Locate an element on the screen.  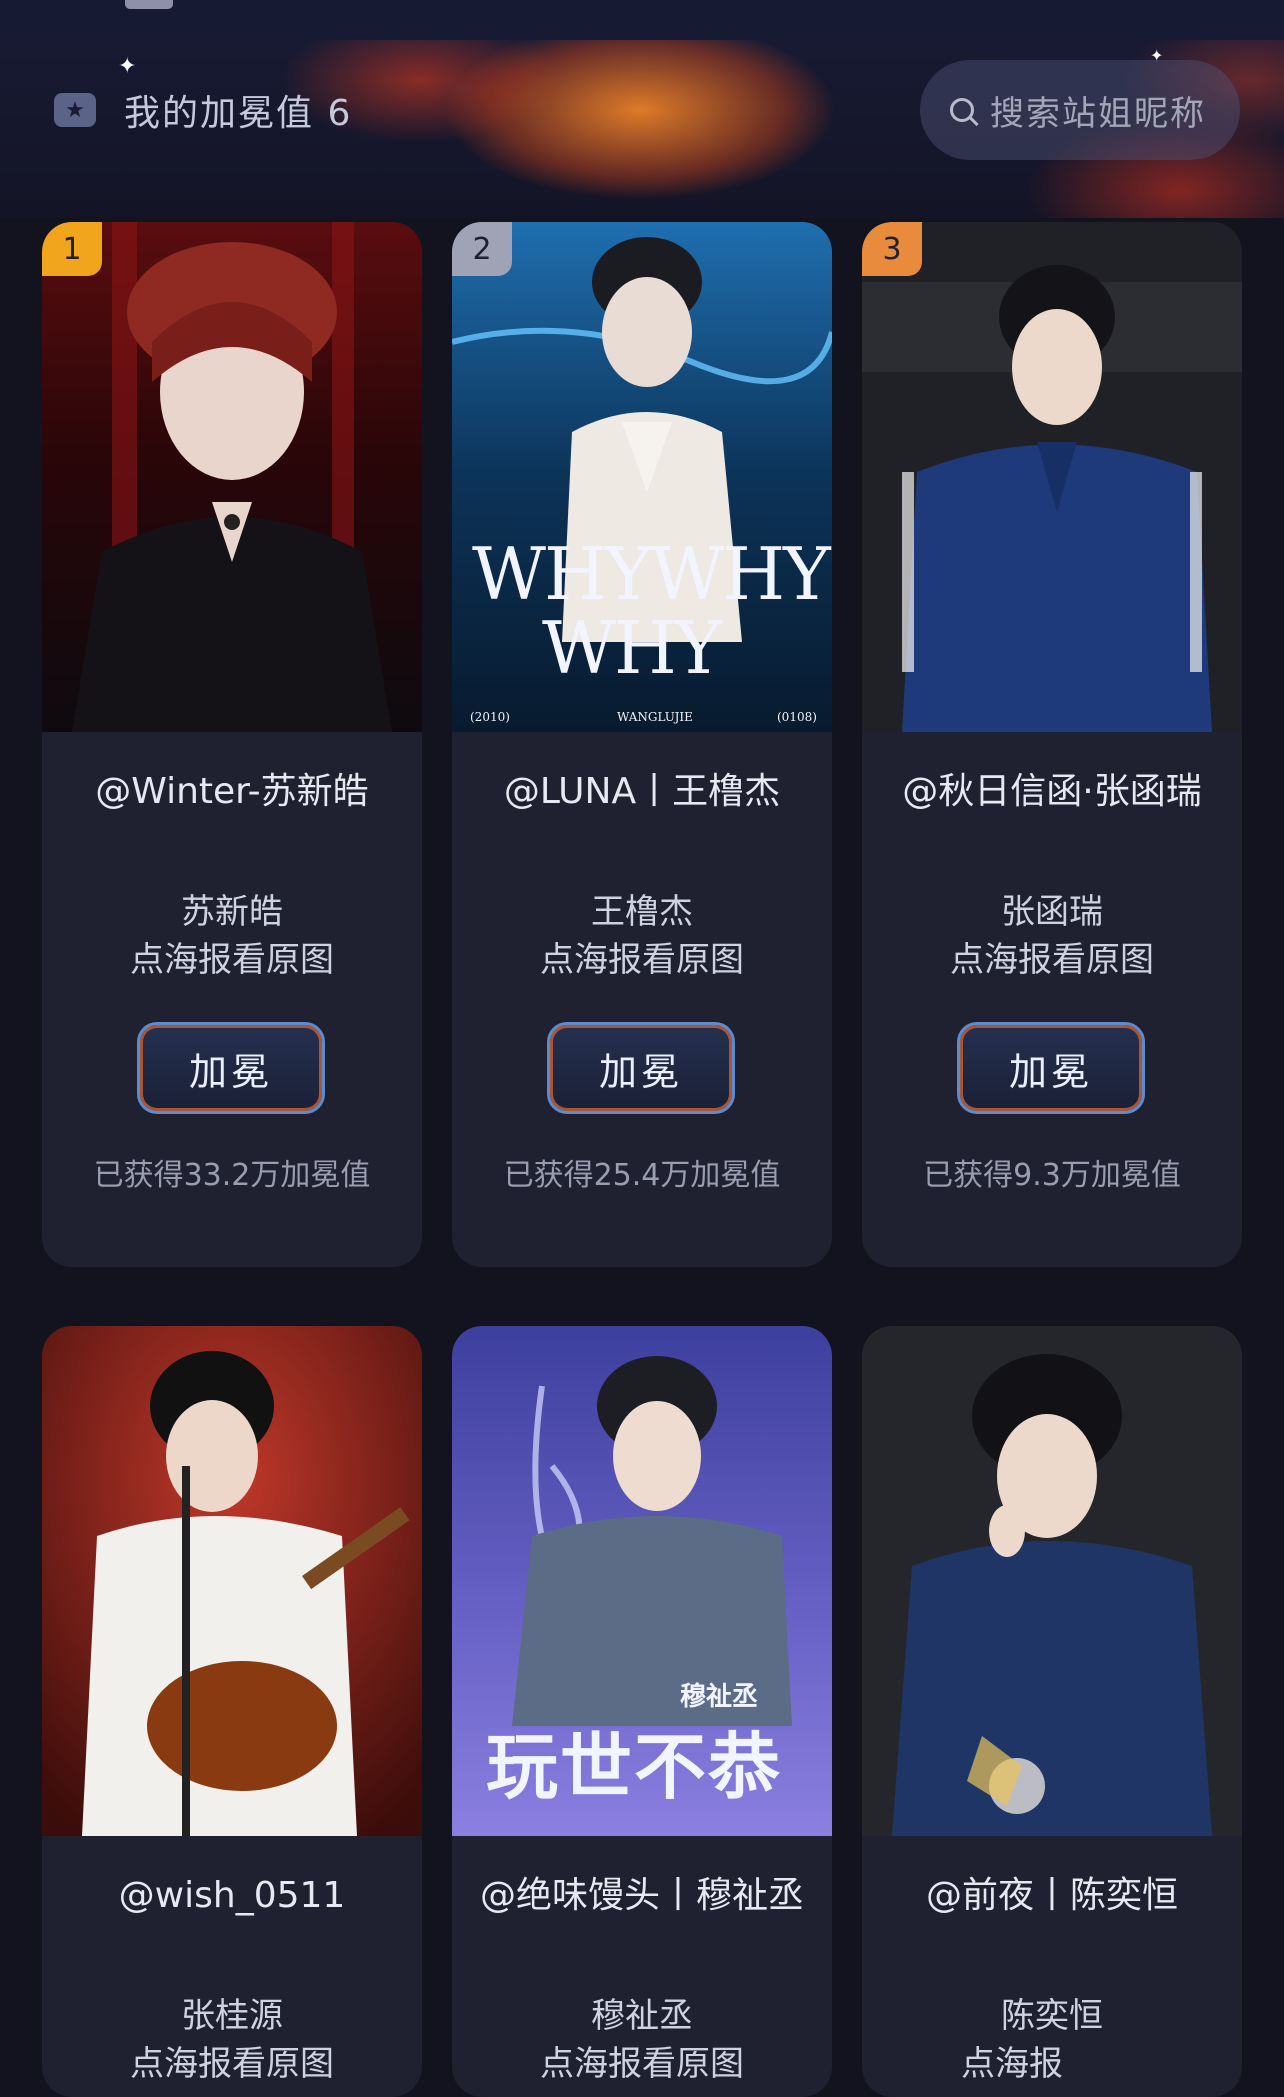
my-value-row: ★ 我的加冕值 6 is located at coordinates (203, 110).